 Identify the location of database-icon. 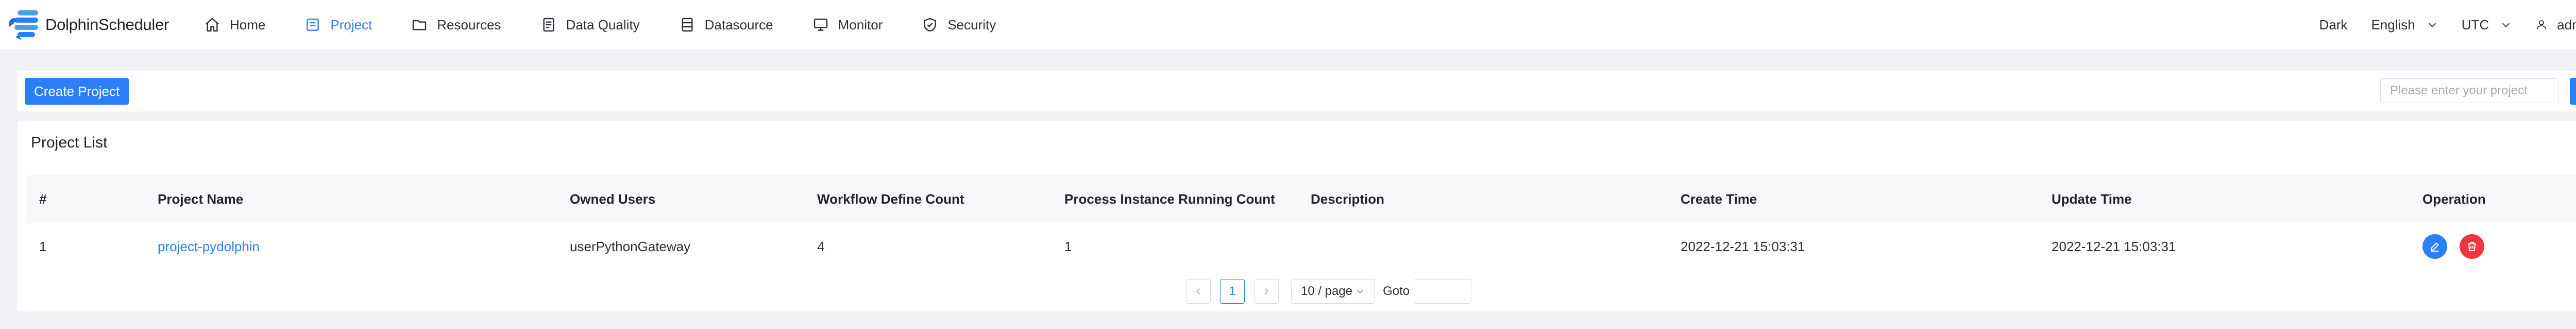
(687, 25).